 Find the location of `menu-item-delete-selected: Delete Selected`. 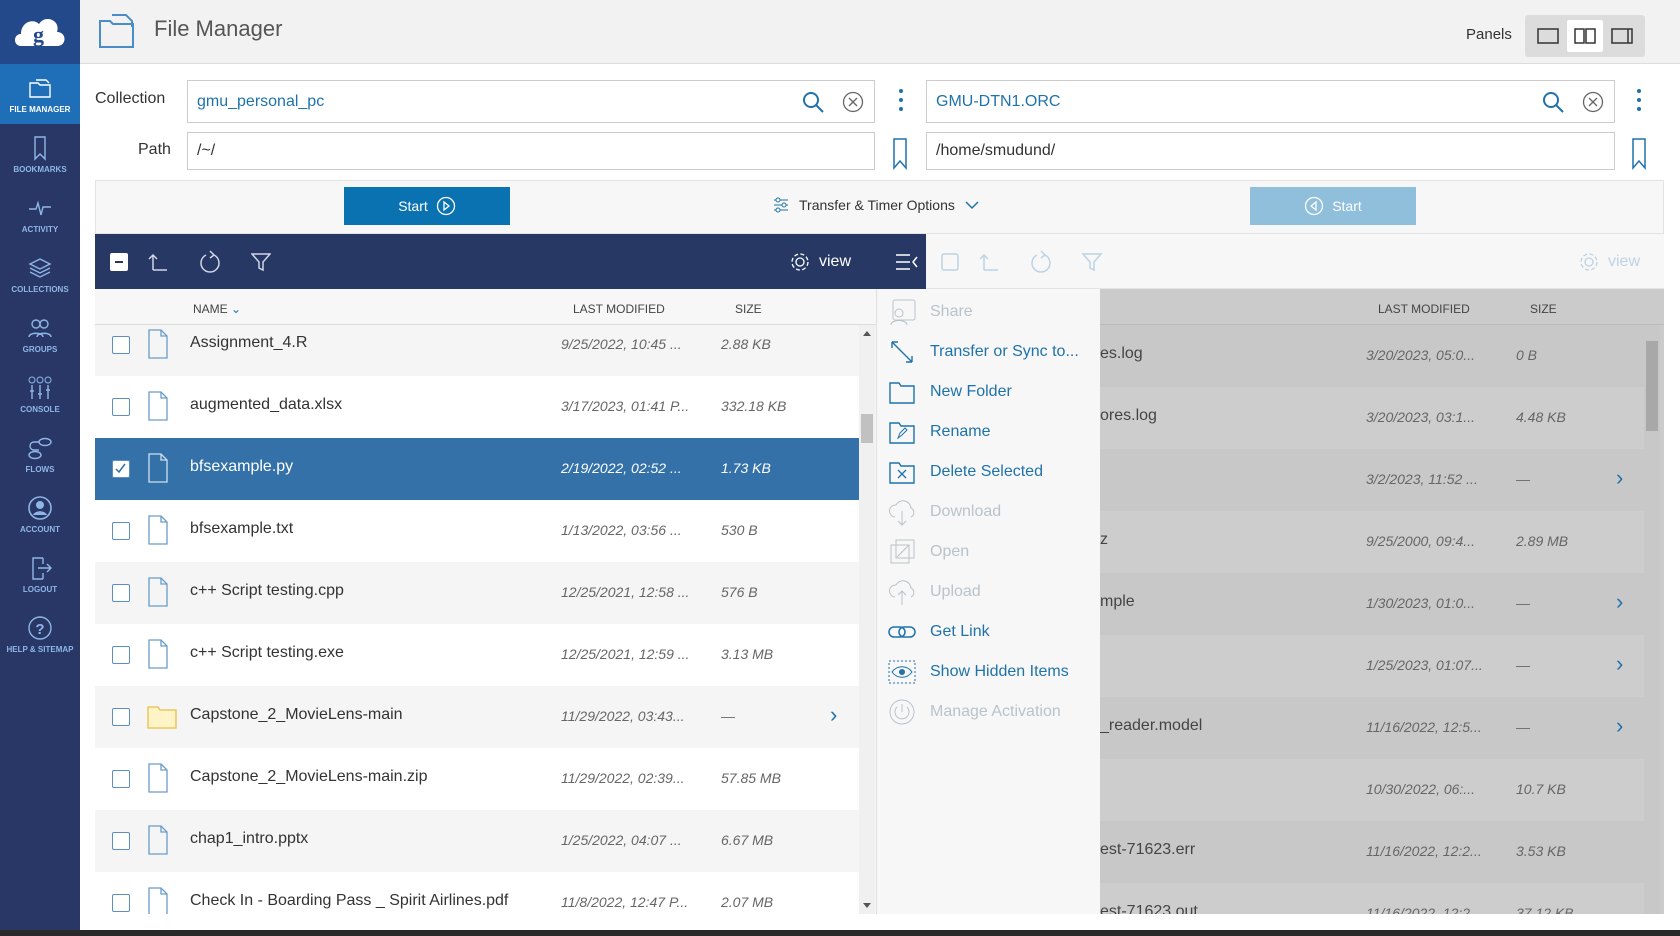

menu-item-delete-selected: Delete Selected is located at coordinates (989, 472).